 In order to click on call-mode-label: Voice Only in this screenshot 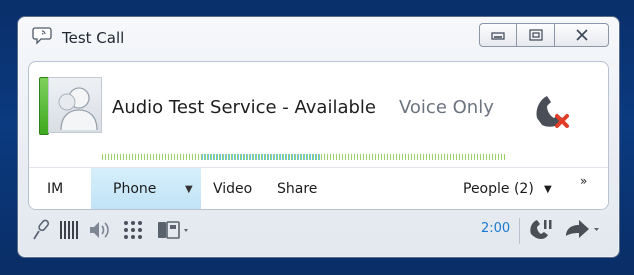, I will do `click(446, 107)`.